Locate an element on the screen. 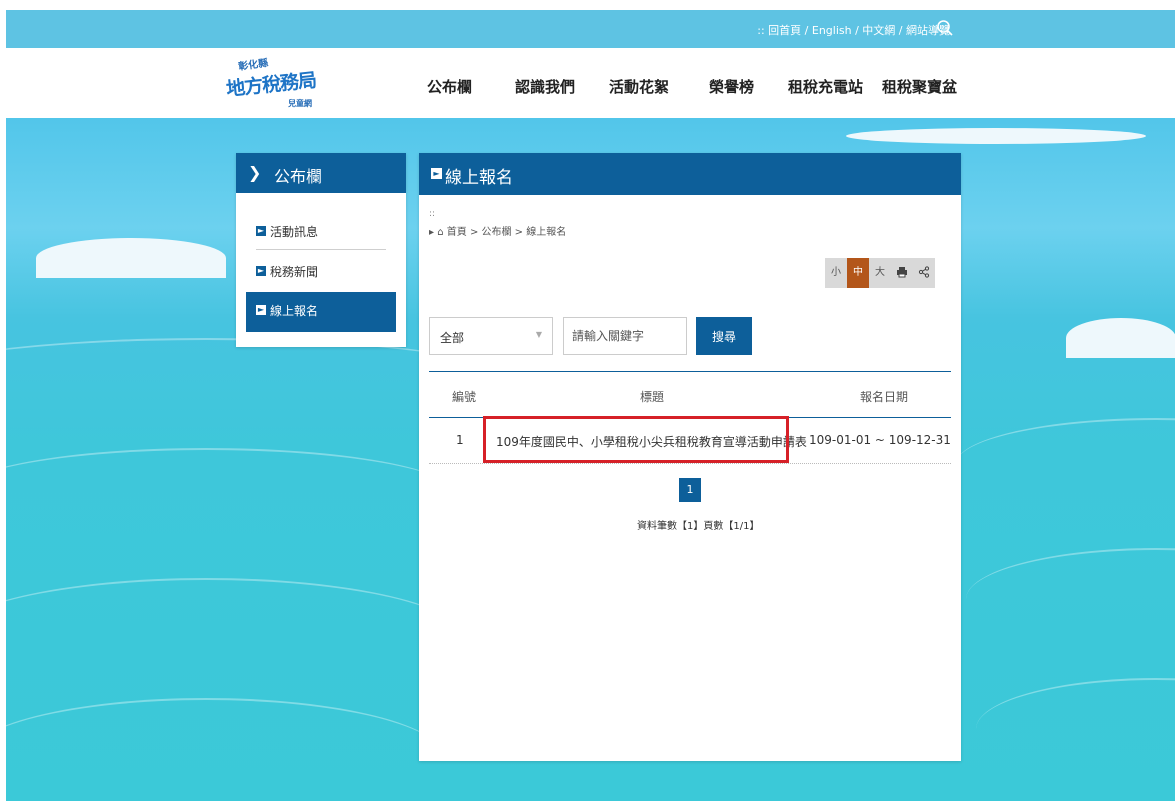  sidebar-header: ❯ 公布欄 is located at coordinates (321, 173).